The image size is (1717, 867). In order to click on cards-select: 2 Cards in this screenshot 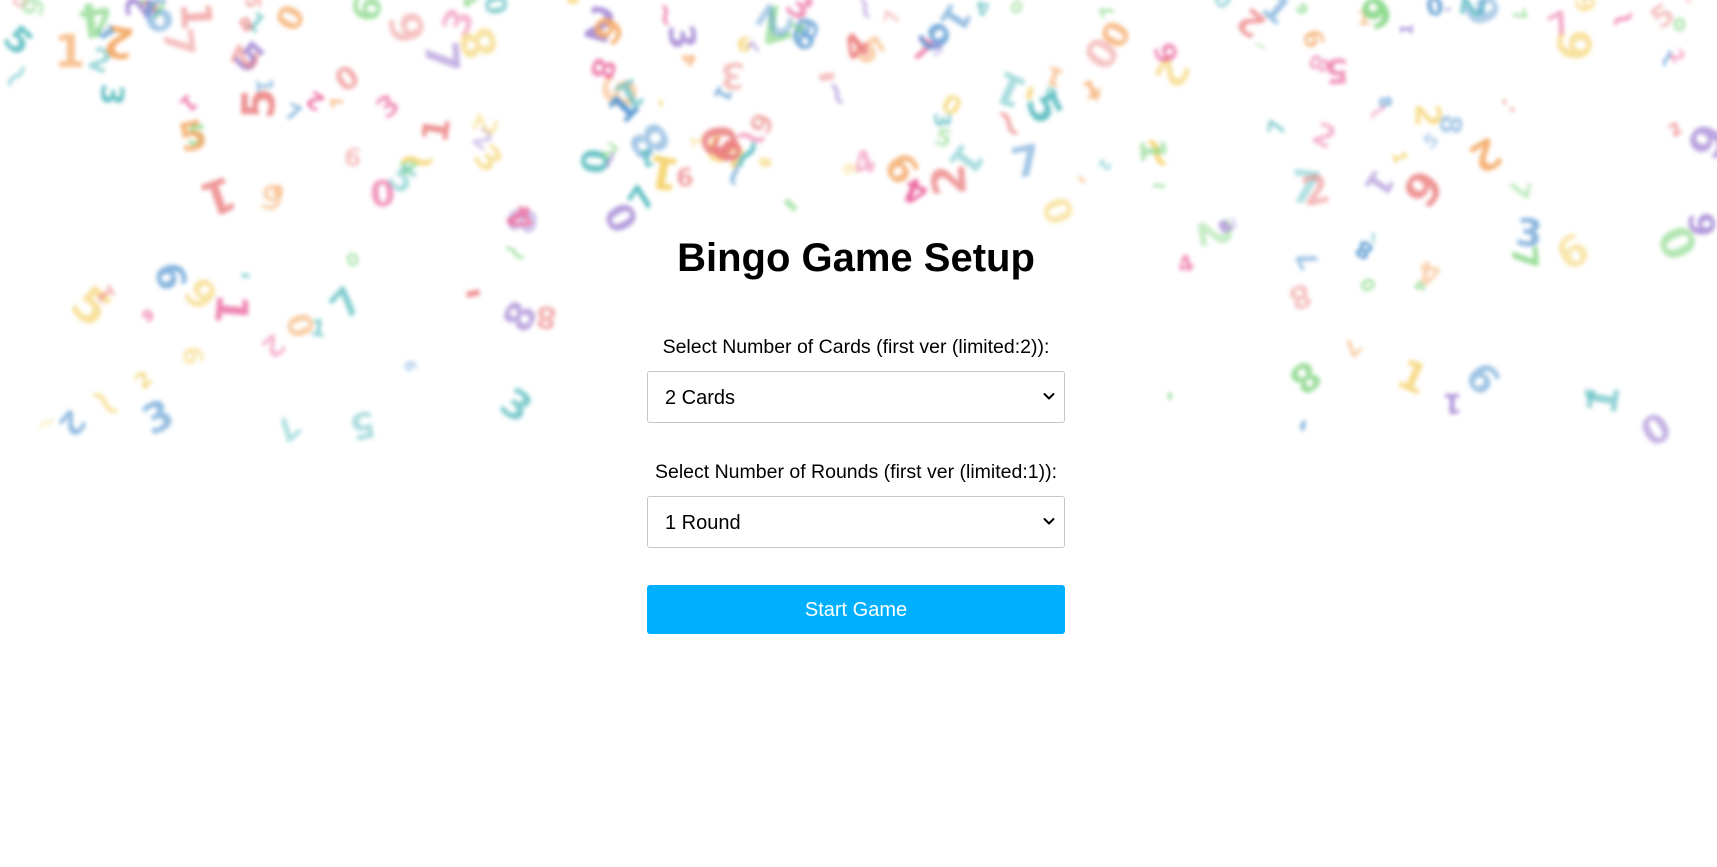, I will do `click(856, 397)`.